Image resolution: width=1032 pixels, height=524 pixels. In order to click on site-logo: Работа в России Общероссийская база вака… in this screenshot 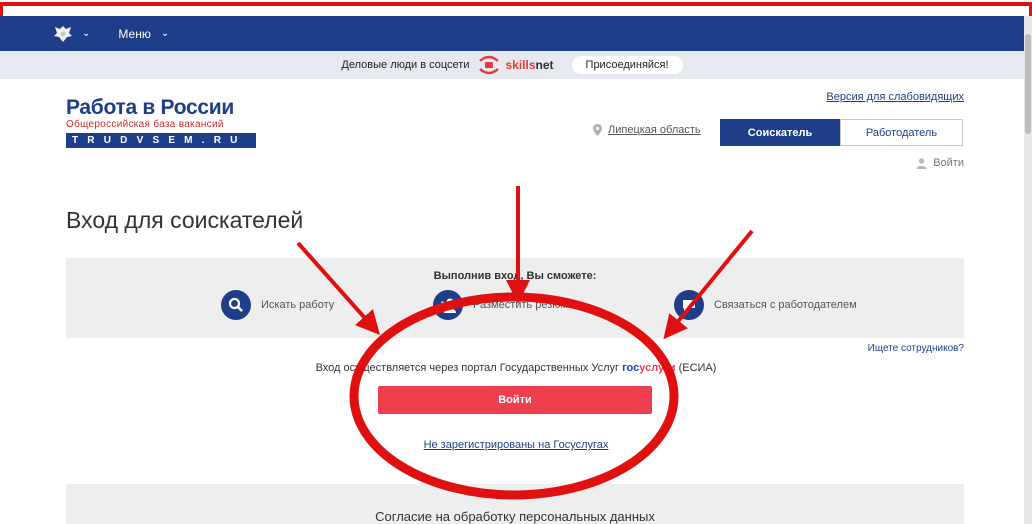, I will do `click(161, 122)`.